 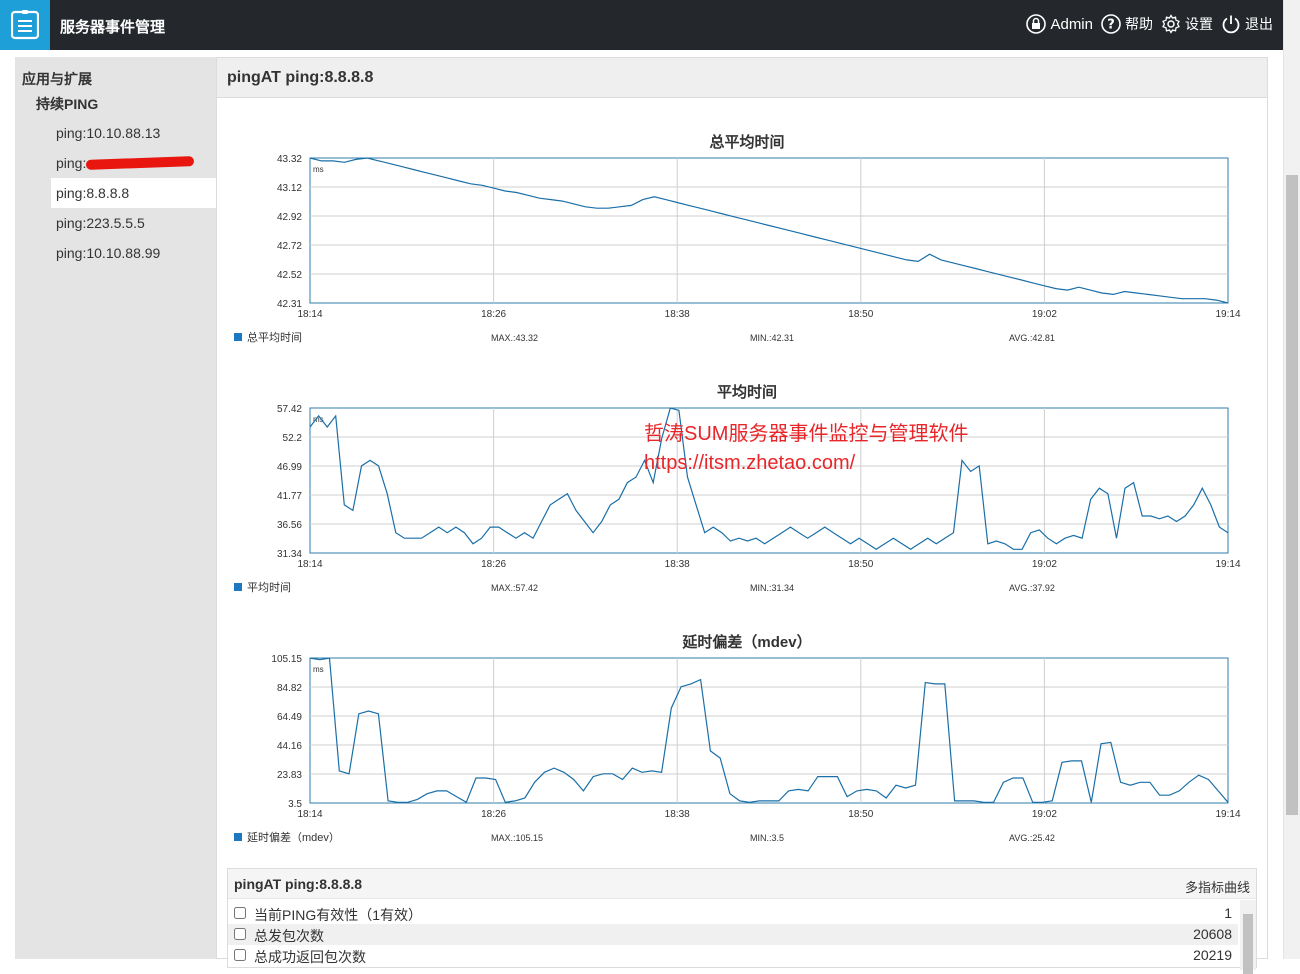 What do you see at coordinates (767, 838) in the screenshot?
I see `stat-min: MIN.:3.5` at bounding box center [767, 838].